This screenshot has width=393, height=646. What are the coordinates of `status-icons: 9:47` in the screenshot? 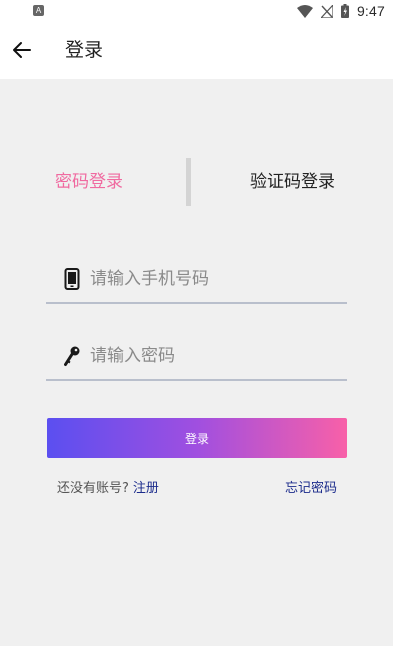 It's located at (340, 11).